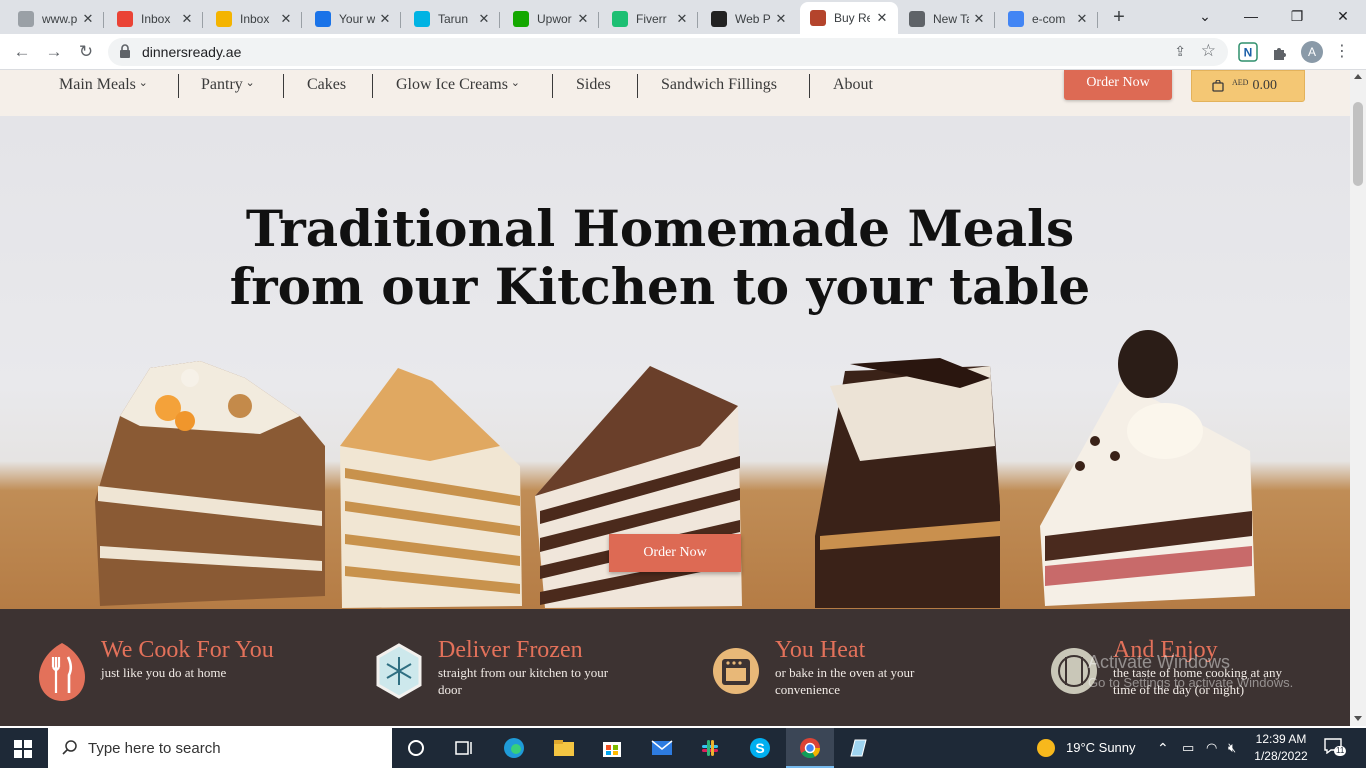 The image size is (1366, 768). Describe the element at coordinates (1232, 748) in the screenshot. I see `volume-icon: 🔇︎` at that location.